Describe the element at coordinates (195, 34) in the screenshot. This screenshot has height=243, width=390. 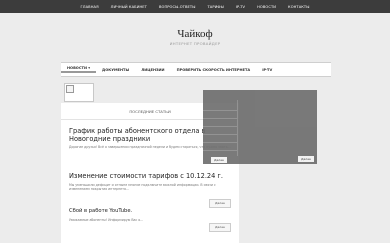
I see `site-title: Чайкоф` at that location.